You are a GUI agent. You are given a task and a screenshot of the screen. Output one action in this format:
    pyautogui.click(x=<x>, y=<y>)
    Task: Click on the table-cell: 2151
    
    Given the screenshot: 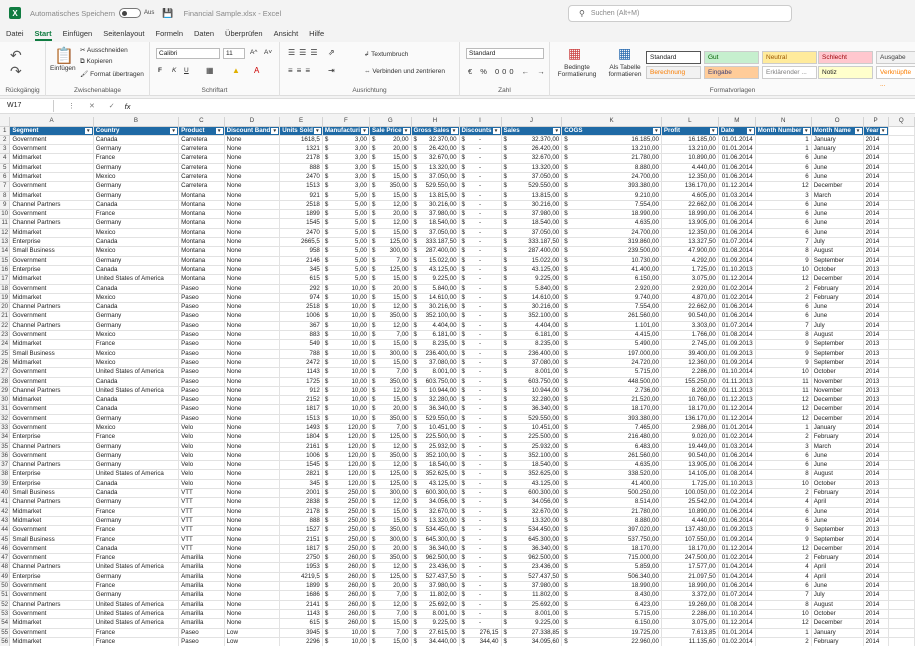 What is the action you would take?
    pyautogui.click(x=301, y=540)
    